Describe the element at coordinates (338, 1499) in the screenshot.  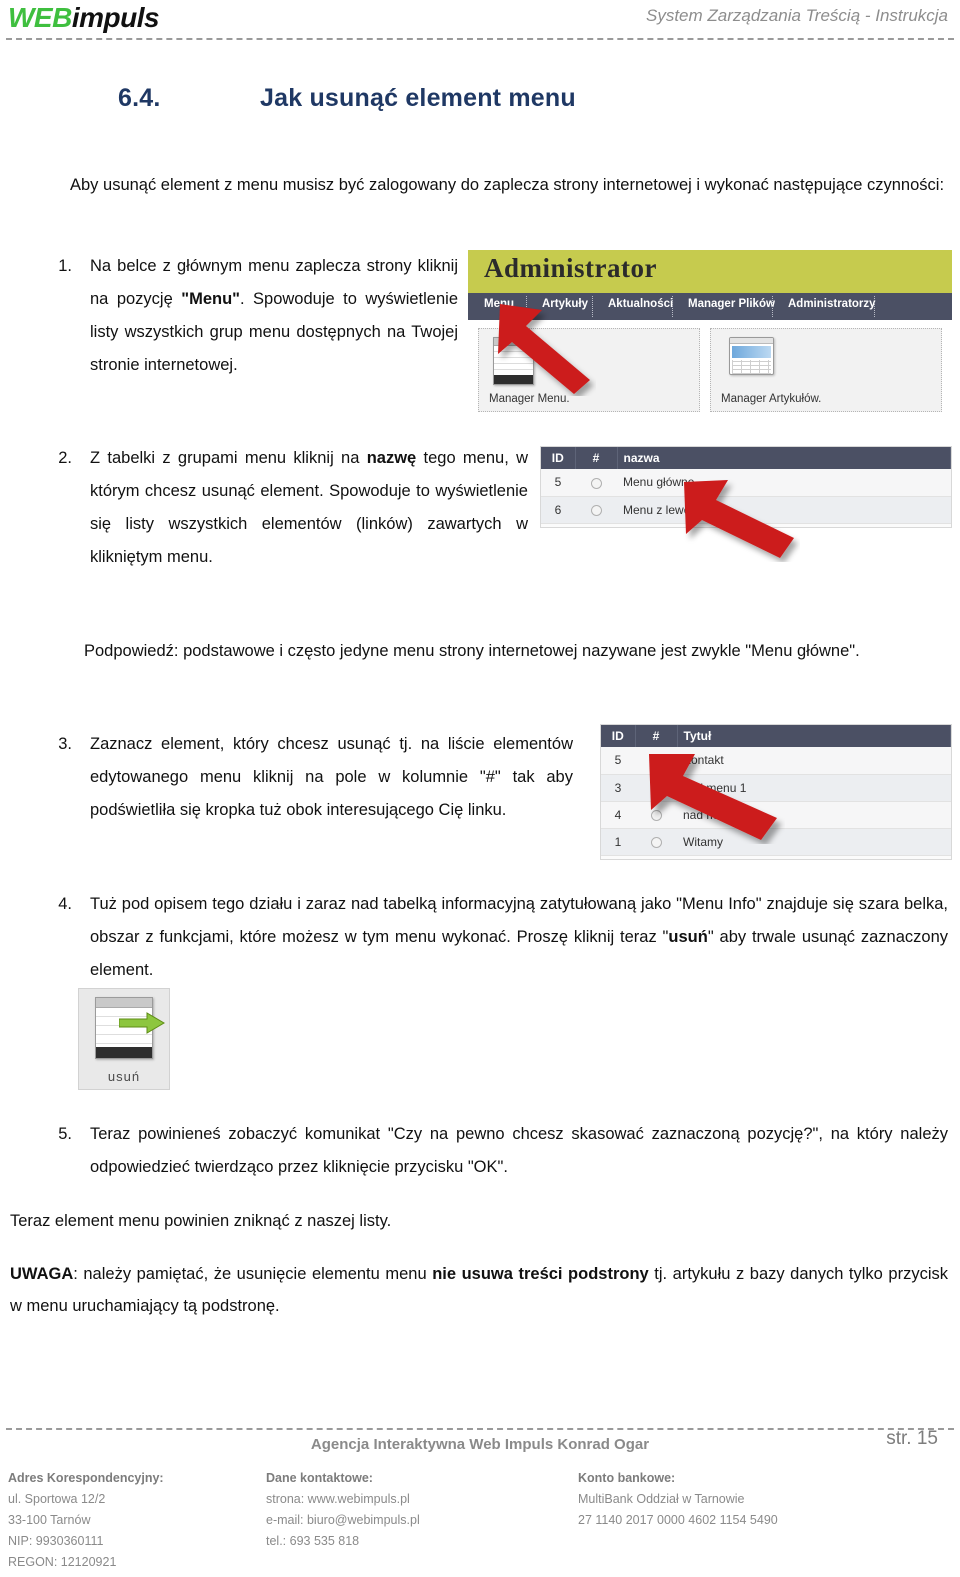
I see `footer-line: strona: www.webimpuls.pl` at that location.